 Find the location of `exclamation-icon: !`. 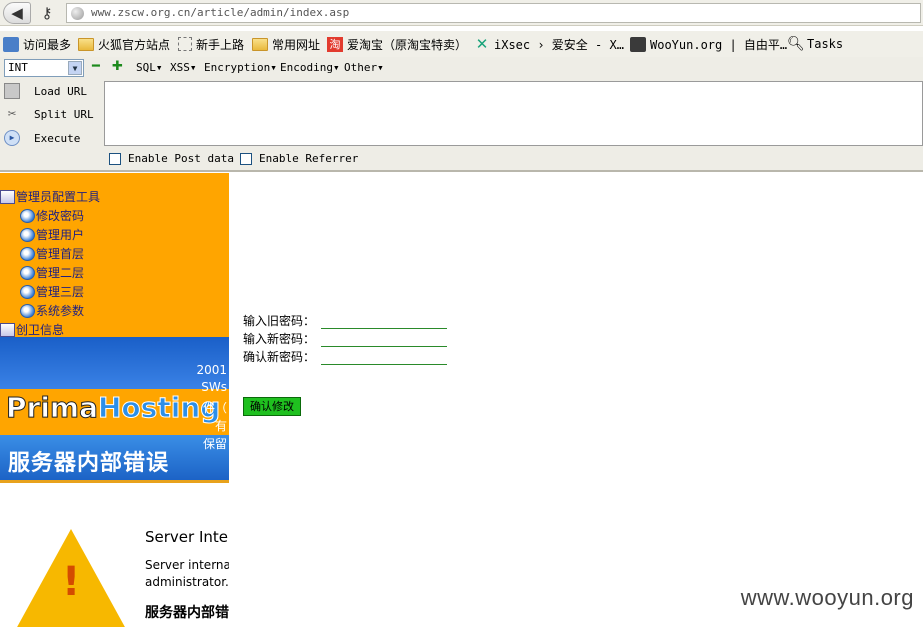

exclamation-icon: ! is located at coordinates (71, 582).